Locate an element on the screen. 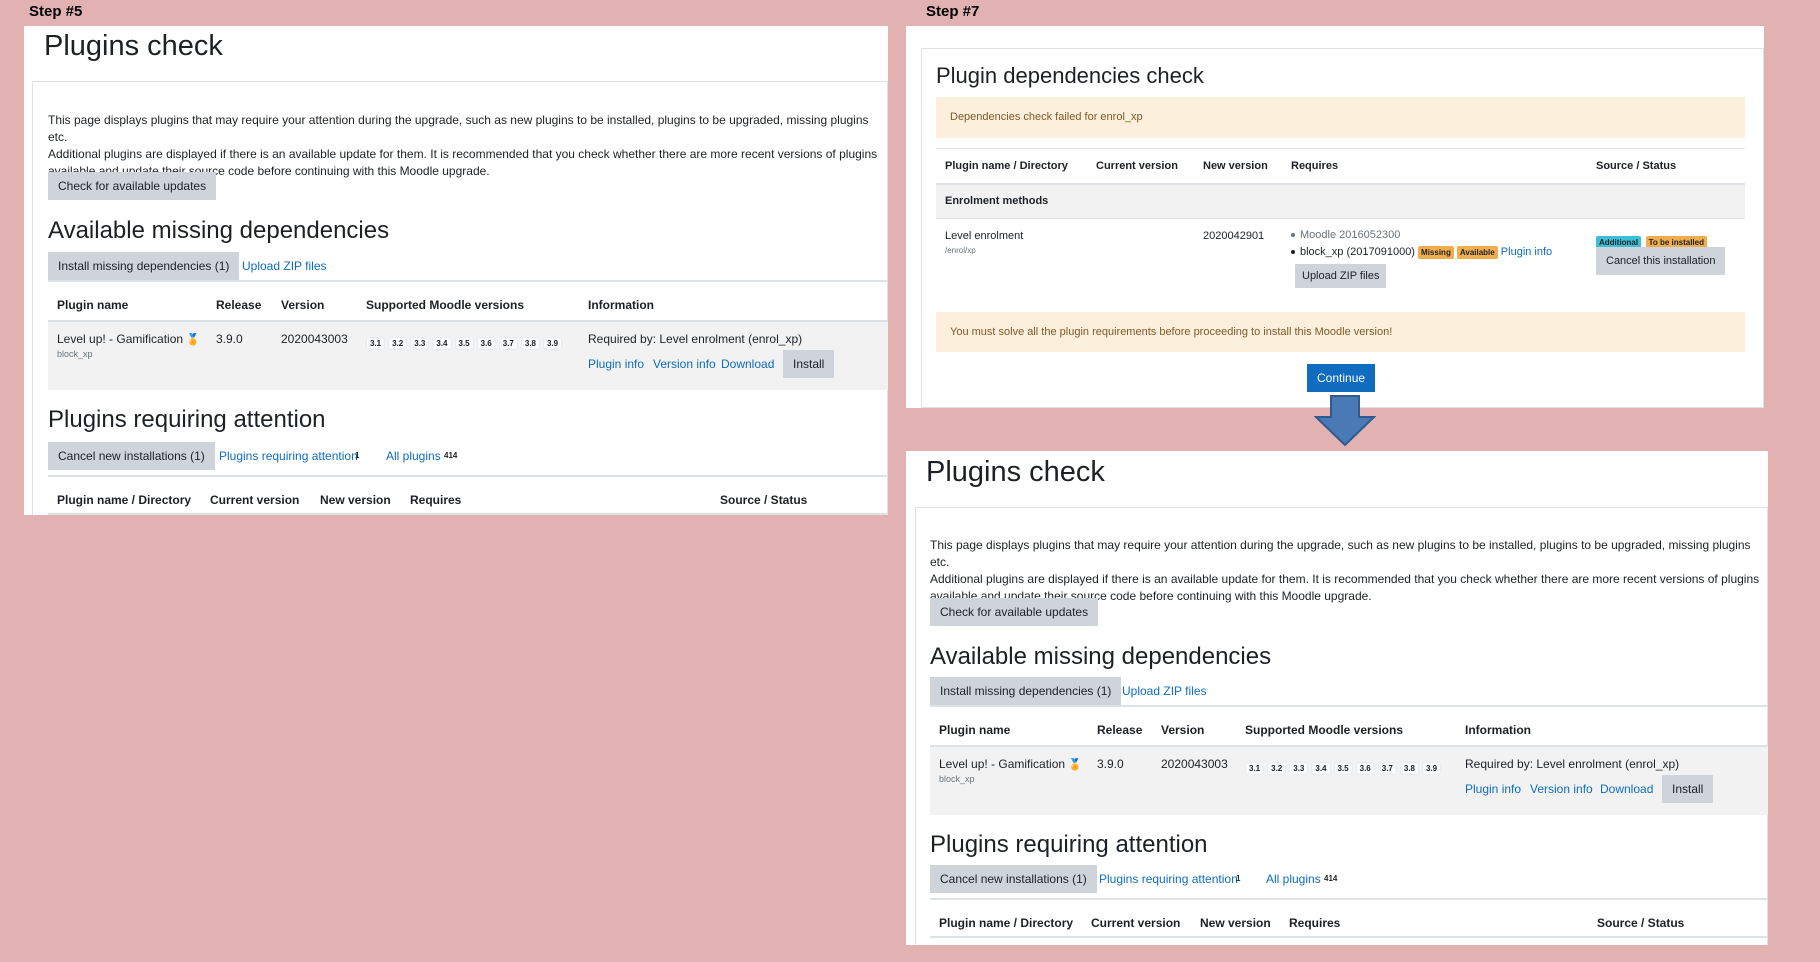  version-badge: 3.1 is located at coordinates (376, 343).